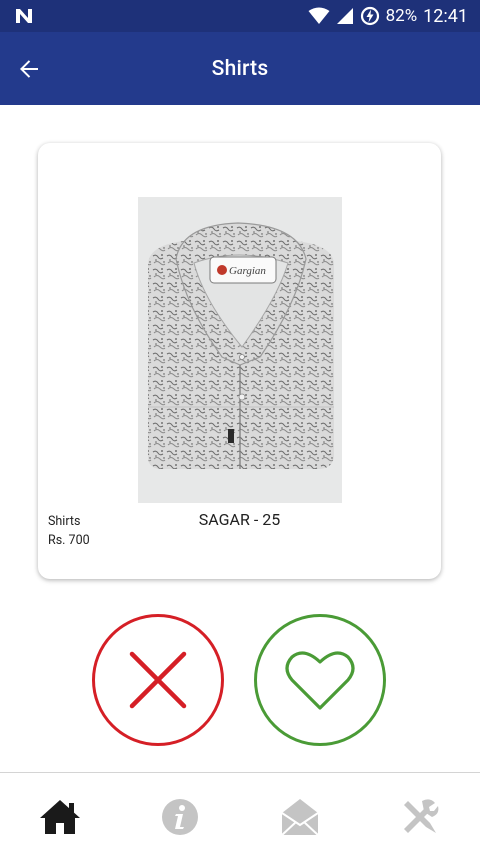  I want to click on wifi-icon, so click(319, 15).